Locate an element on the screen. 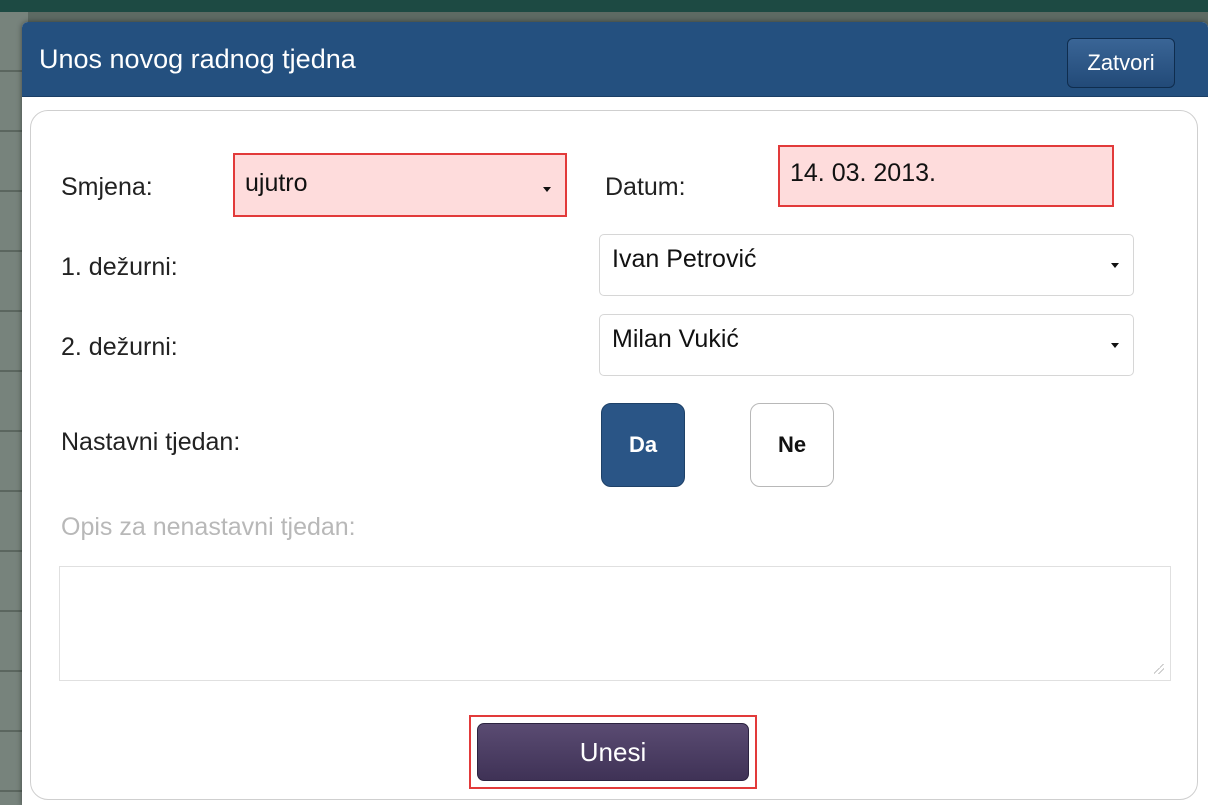  teaching-week-no-button: Ne is located at coordinates (792, 445).